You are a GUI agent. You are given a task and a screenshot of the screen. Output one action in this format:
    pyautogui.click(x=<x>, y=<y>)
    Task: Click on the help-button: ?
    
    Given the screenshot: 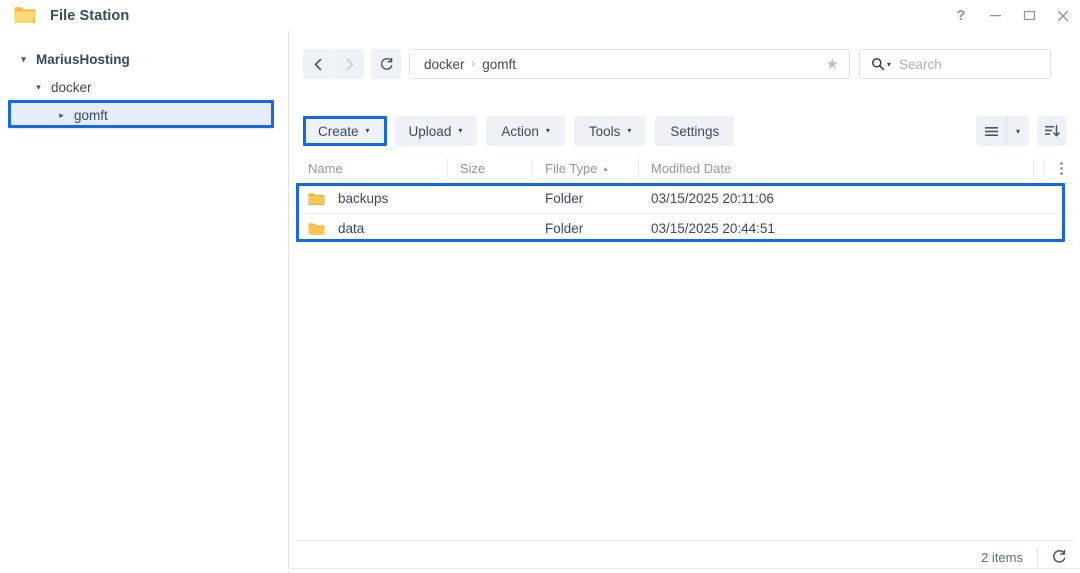 What is the action you would take?
    pyautogui.click(x=961, y=15)
    